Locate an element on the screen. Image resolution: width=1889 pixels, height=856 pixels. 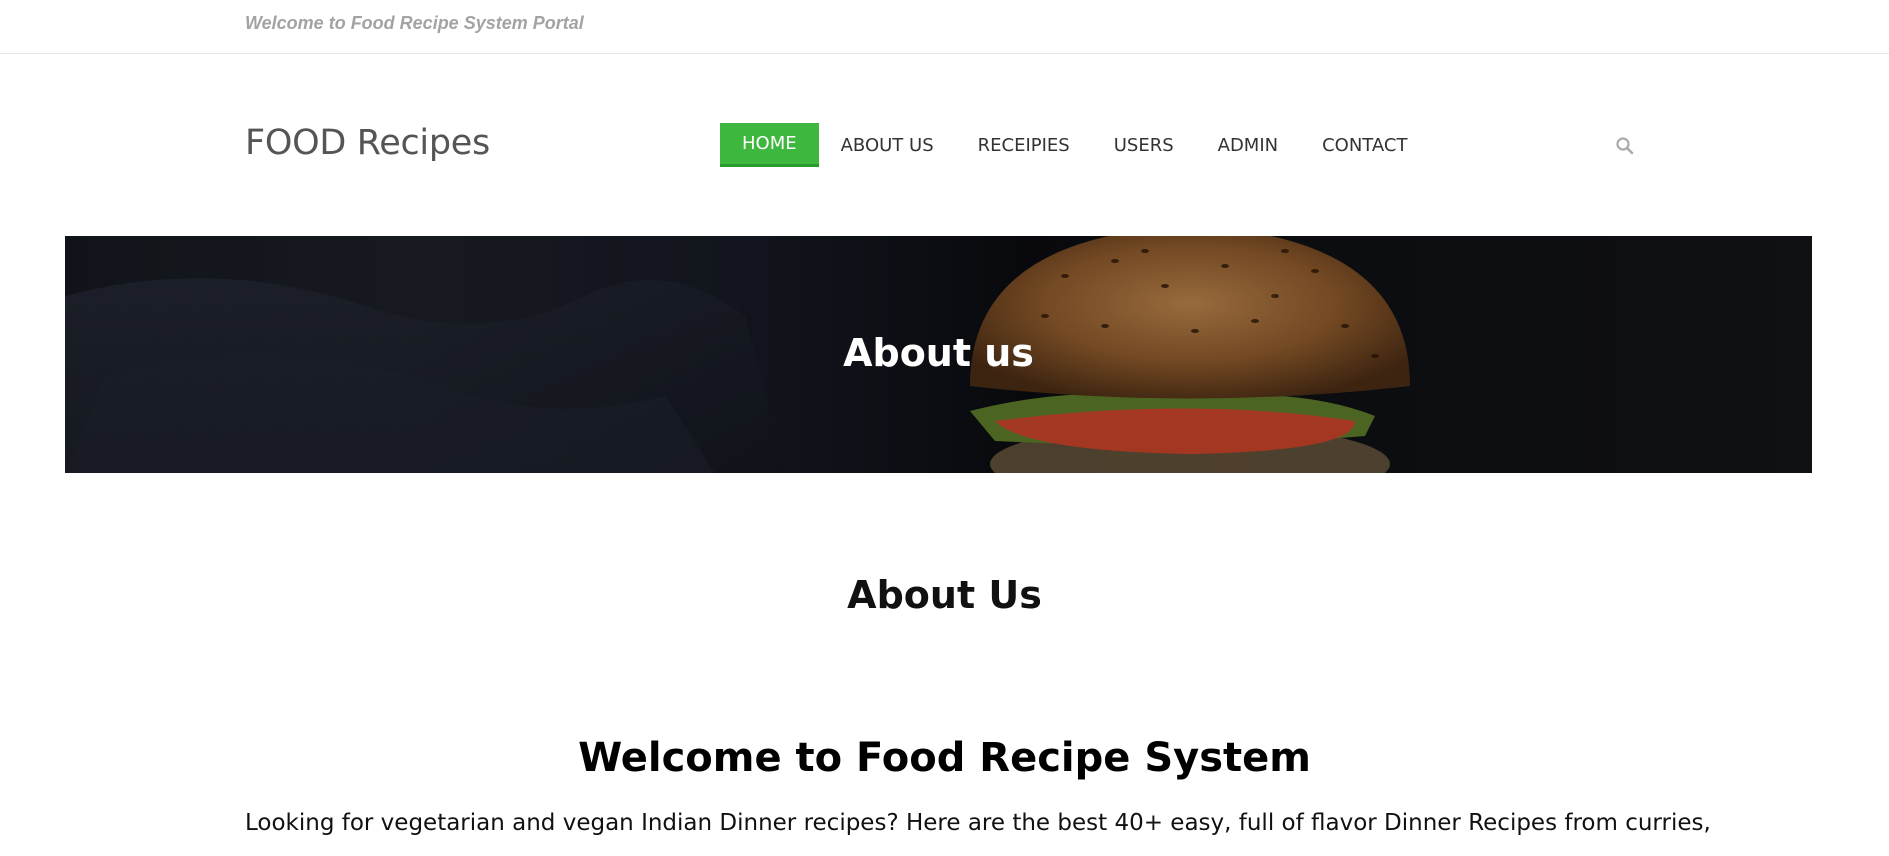
site-logo: FOOD Recipes is located at coordinates (367, 143).